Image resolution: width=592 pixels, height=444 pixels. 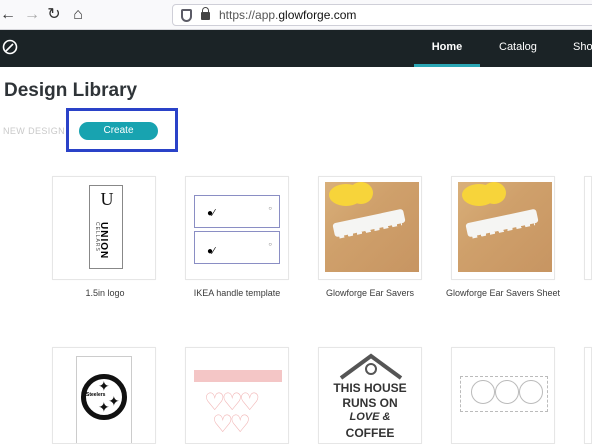 What do you see at coordinates (32, 15) in the screenshot?
I see `forward-icon: →` at bounding box center [32, 15].